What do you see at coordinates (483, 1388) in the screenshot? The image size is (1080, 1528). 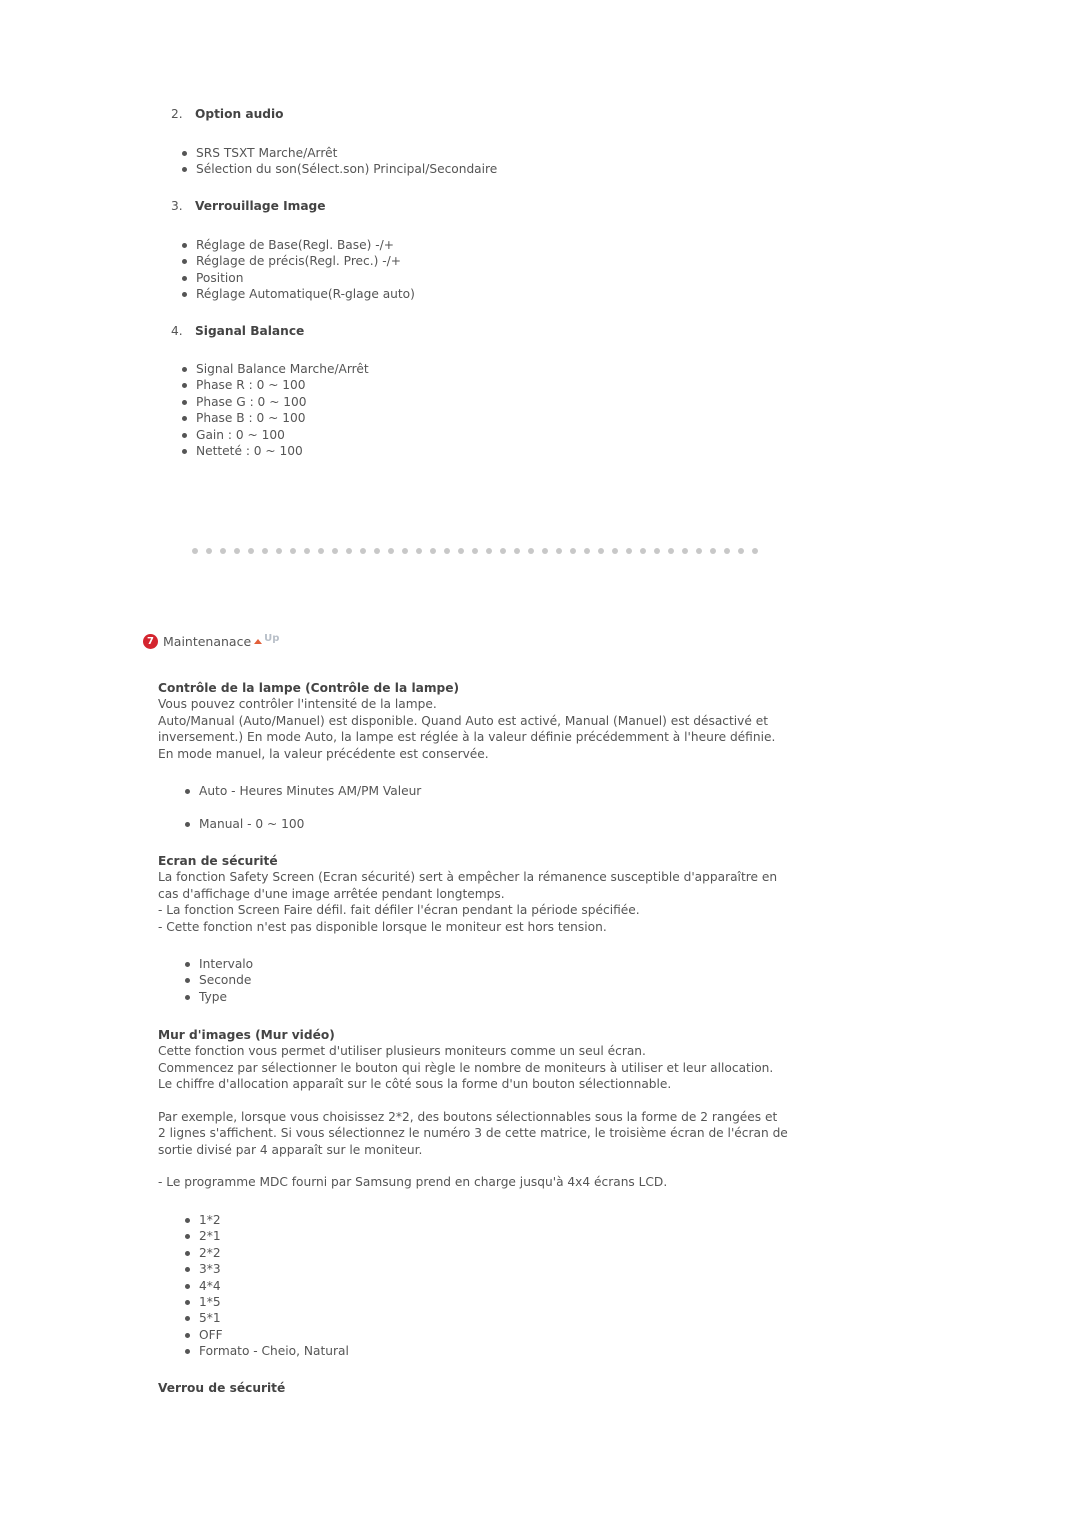 I see `security-lock-block: Verrou de sécurité` at bounding box center [483, 1388].